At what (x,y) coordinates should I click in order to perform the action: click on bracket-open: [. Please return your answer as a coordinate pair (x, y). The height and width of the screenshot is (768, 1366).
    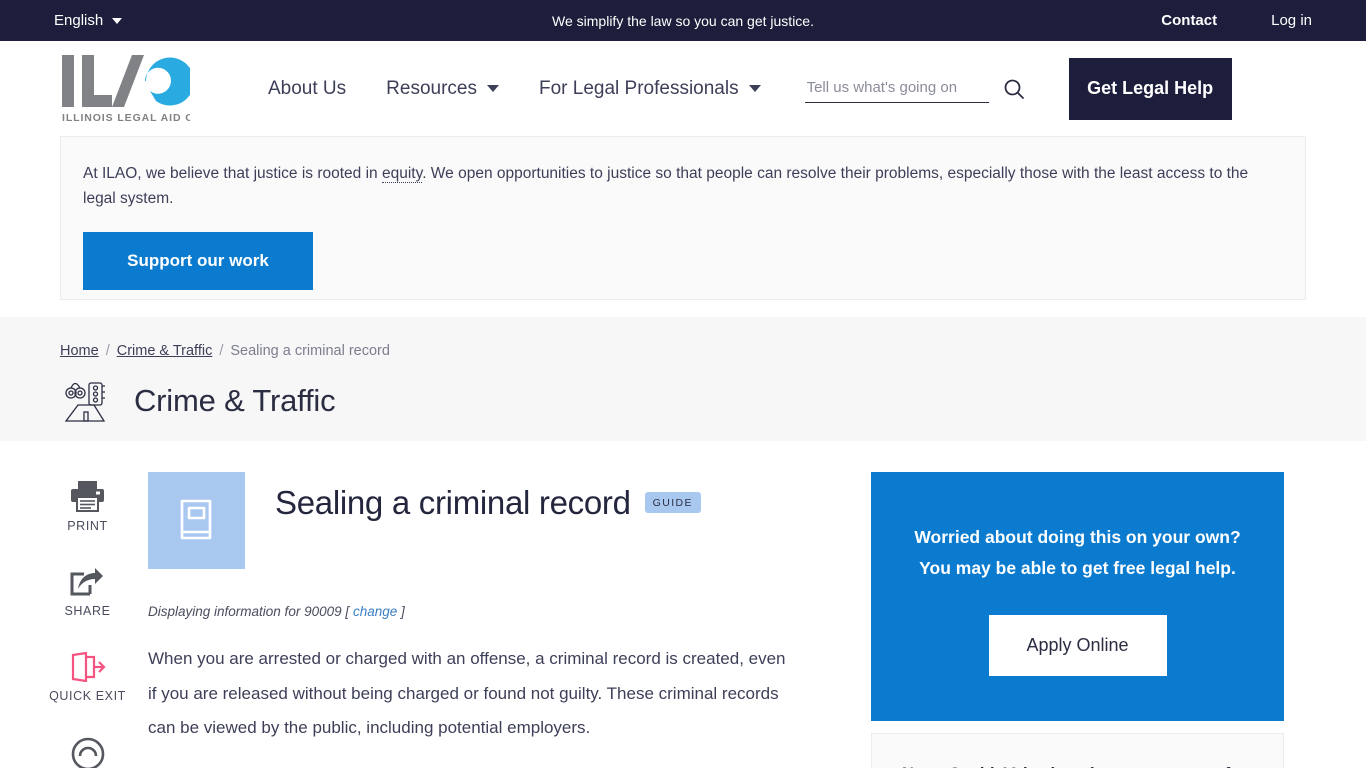
    Looking at the image, I should click on (347, 611).